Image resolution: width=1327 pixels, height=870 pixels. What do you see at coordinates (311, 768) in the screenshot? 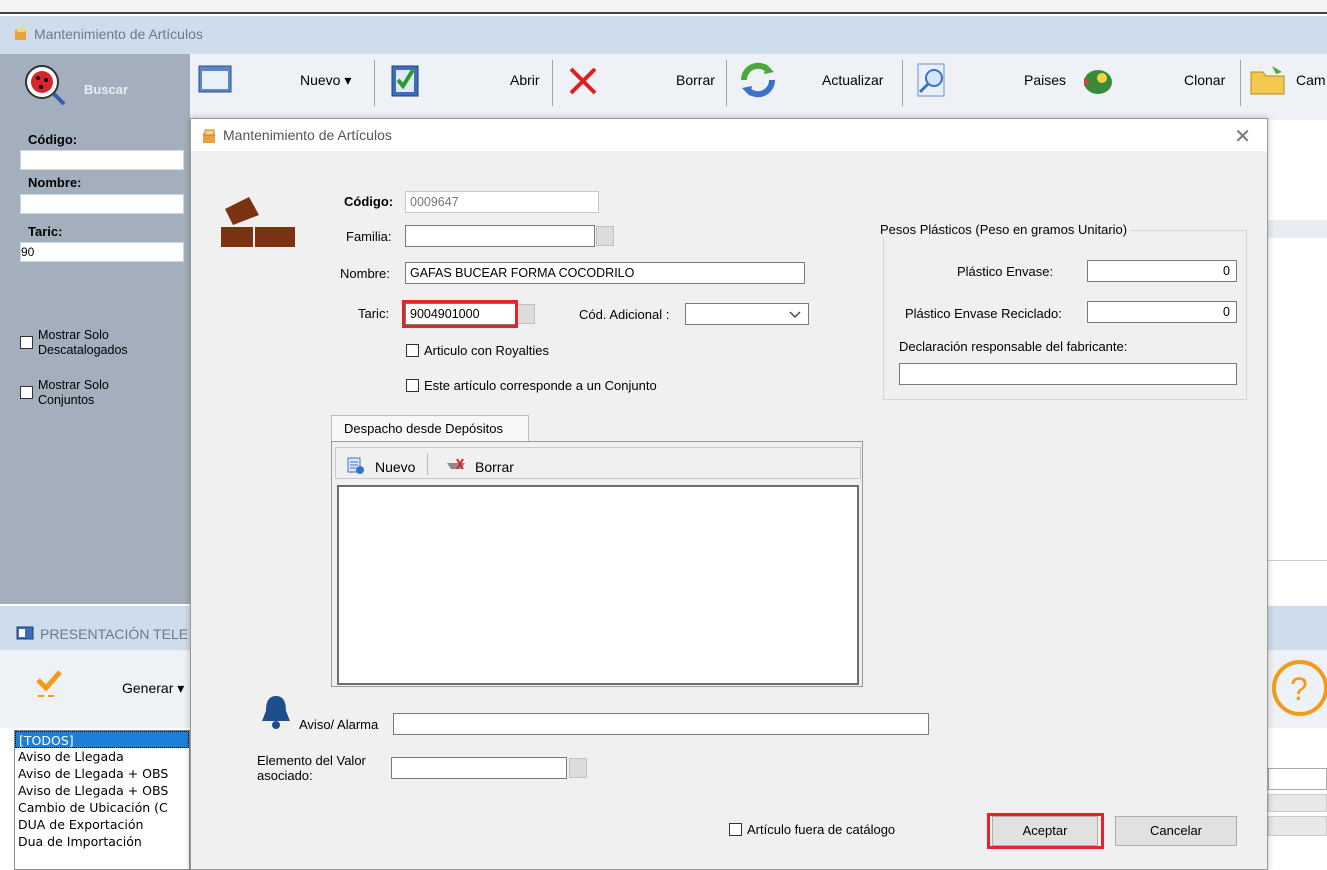
I see `elemento-label: Elemento del Valor asociado:` at bounding box center [311, 768].